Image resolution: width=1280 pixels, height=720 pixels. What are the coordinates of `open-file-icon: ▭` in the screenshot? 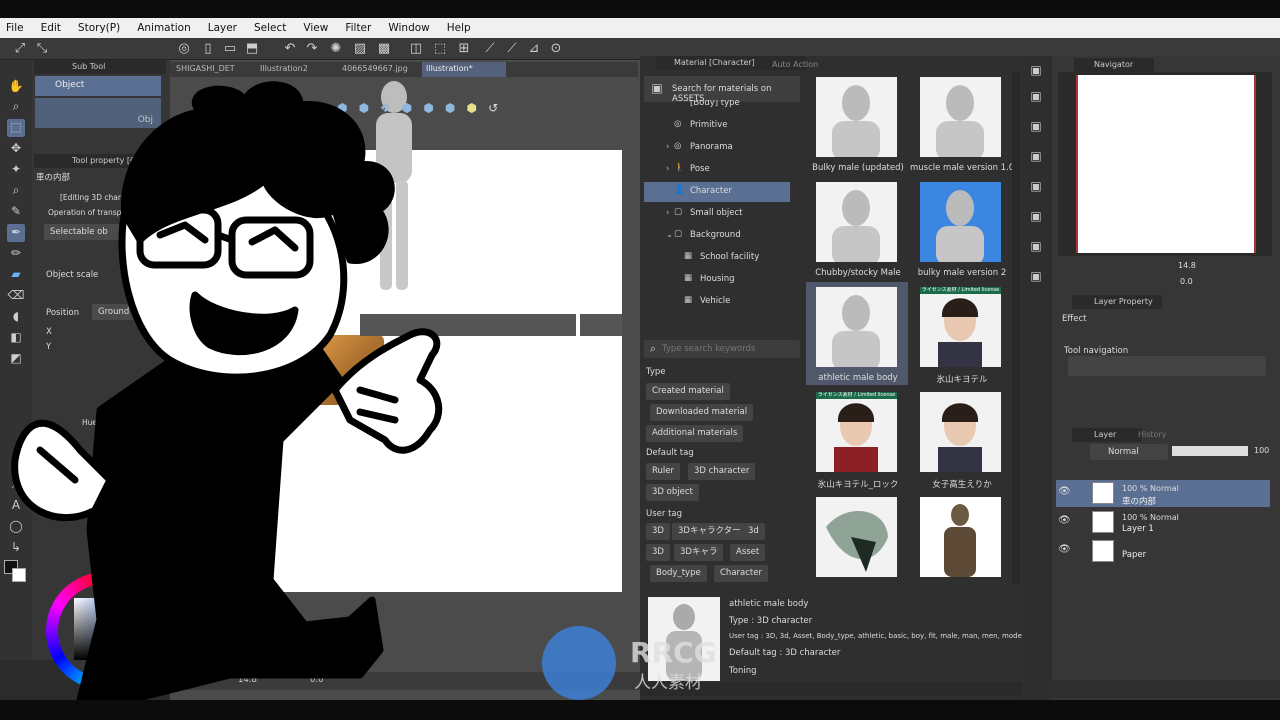 It's located at (230, 49).